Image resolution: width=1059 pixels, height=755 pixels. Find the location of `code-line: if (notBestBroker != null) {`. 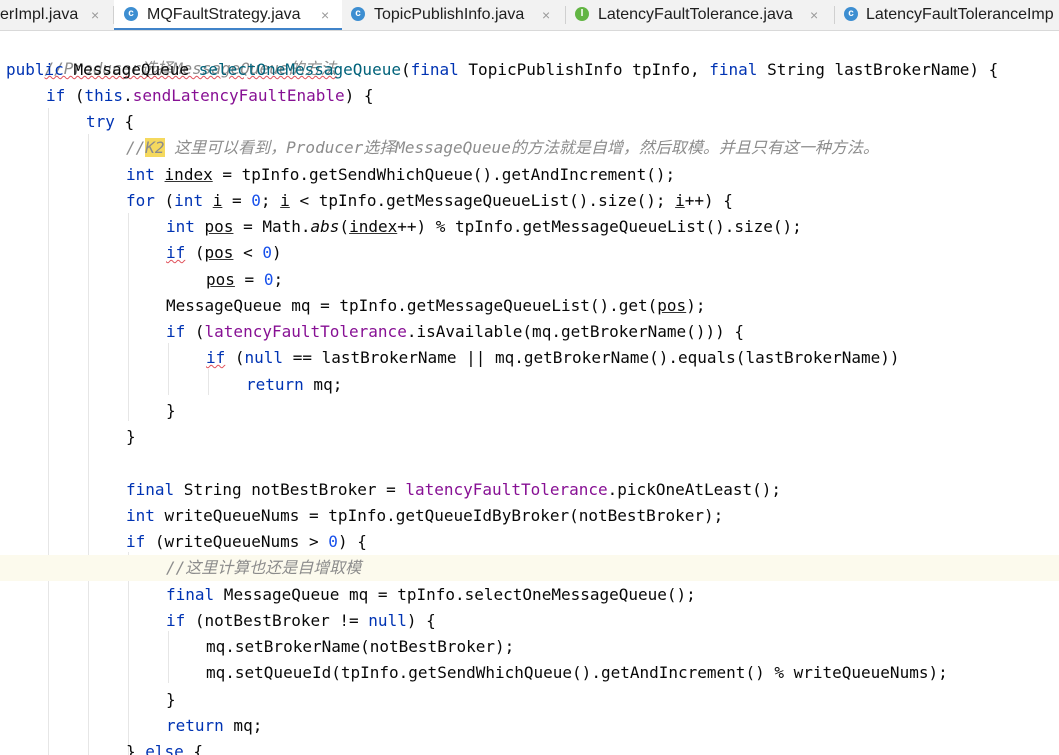

code-line: if (notBestBroker != null) { is located at coordinates (529, 621).